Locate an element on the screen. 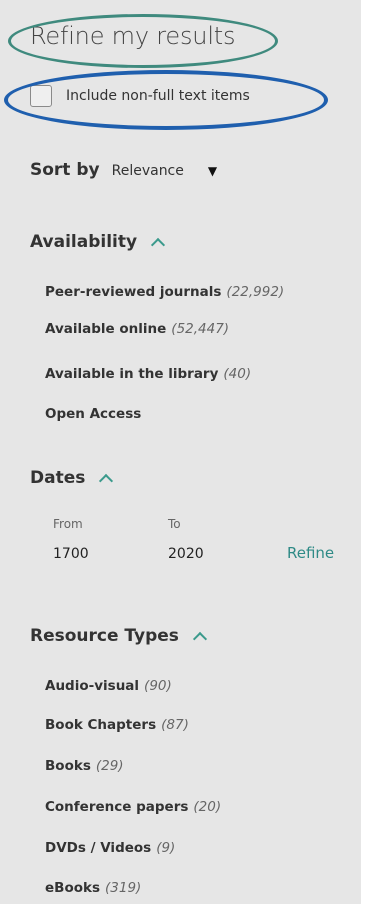 Image resolution: width=379 pixels, height=904 pixels. facet-label: Audio-visual is located at coordinates (92, 686).